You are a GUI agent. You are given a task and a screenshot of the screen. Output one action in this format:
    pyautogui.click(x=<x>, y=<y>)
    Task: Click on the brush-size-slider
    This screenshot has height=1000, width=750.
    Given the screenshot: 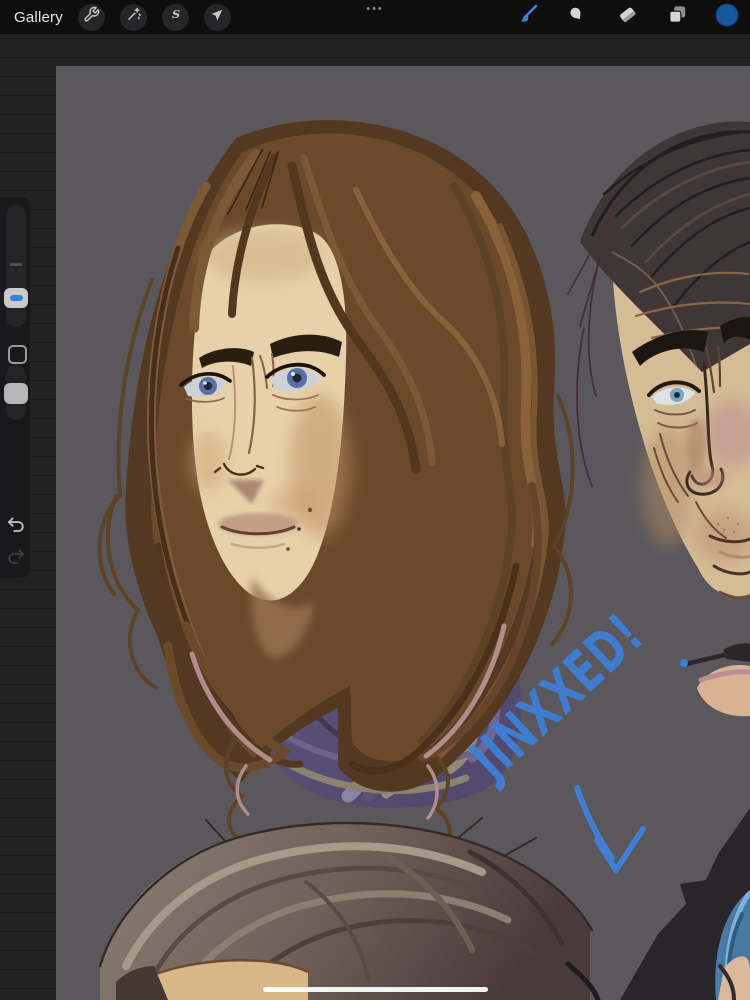 What is the action you would take?
    pyautogui.click(x=16, y=266)
    